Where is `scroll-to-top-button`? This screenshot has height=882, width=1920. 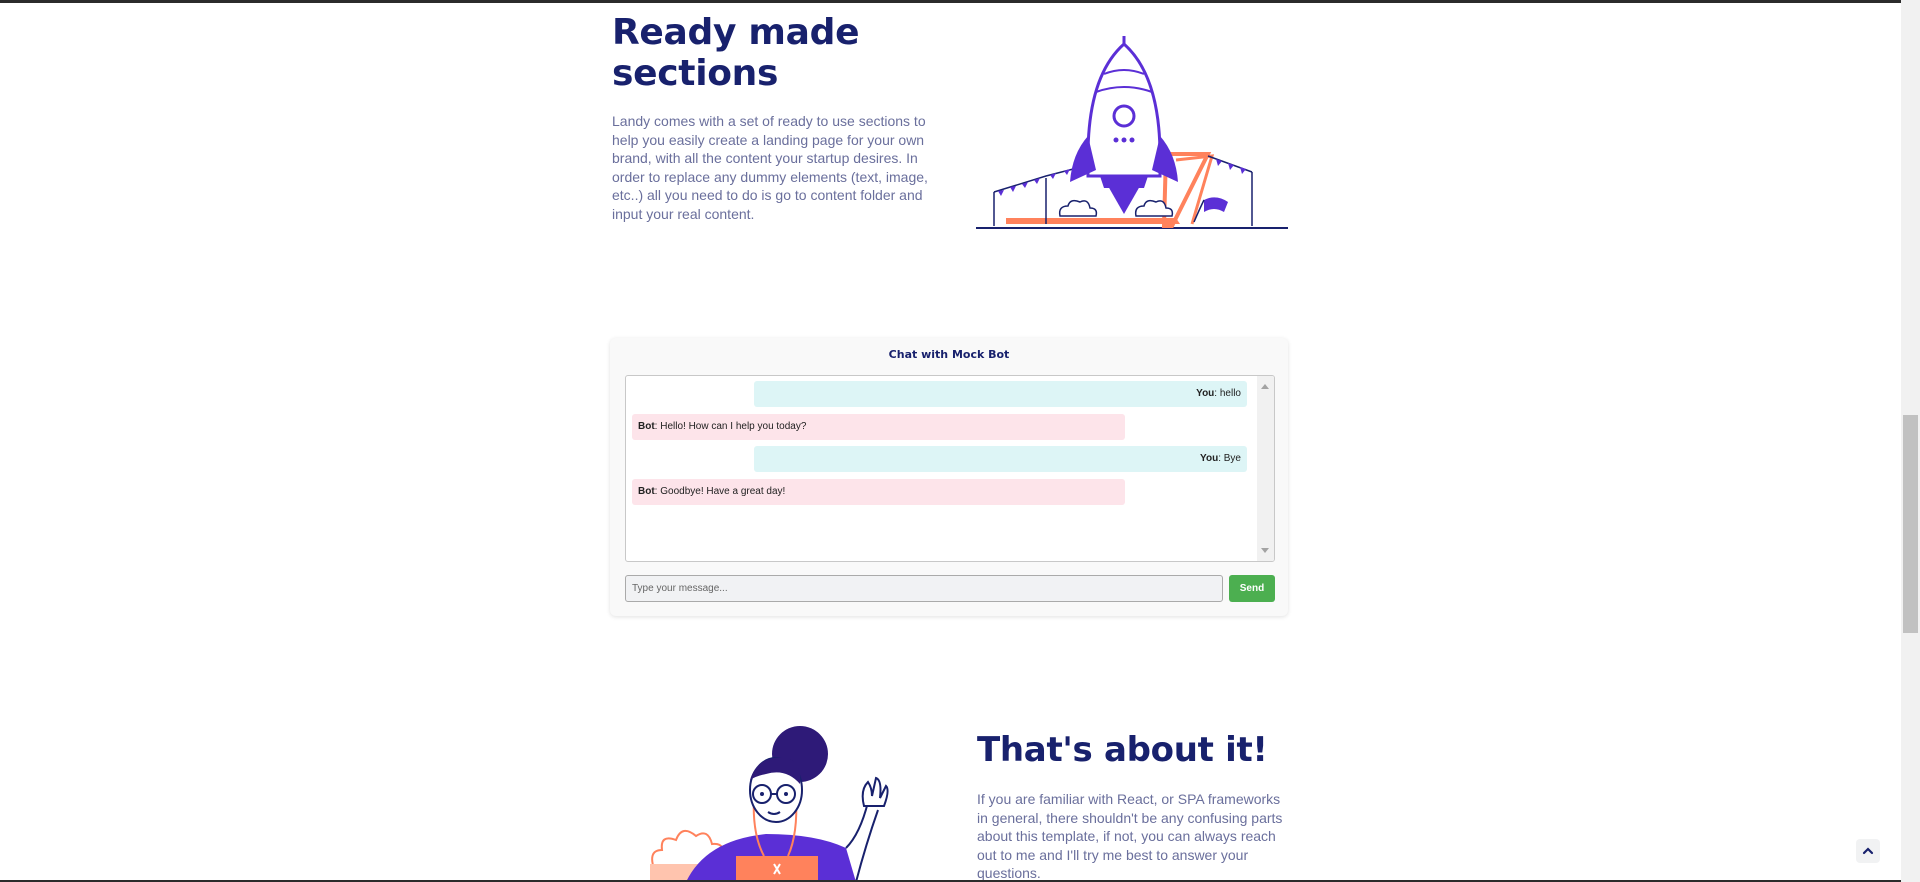 scroll-to-top-button is located at coordinates (1868, 851).